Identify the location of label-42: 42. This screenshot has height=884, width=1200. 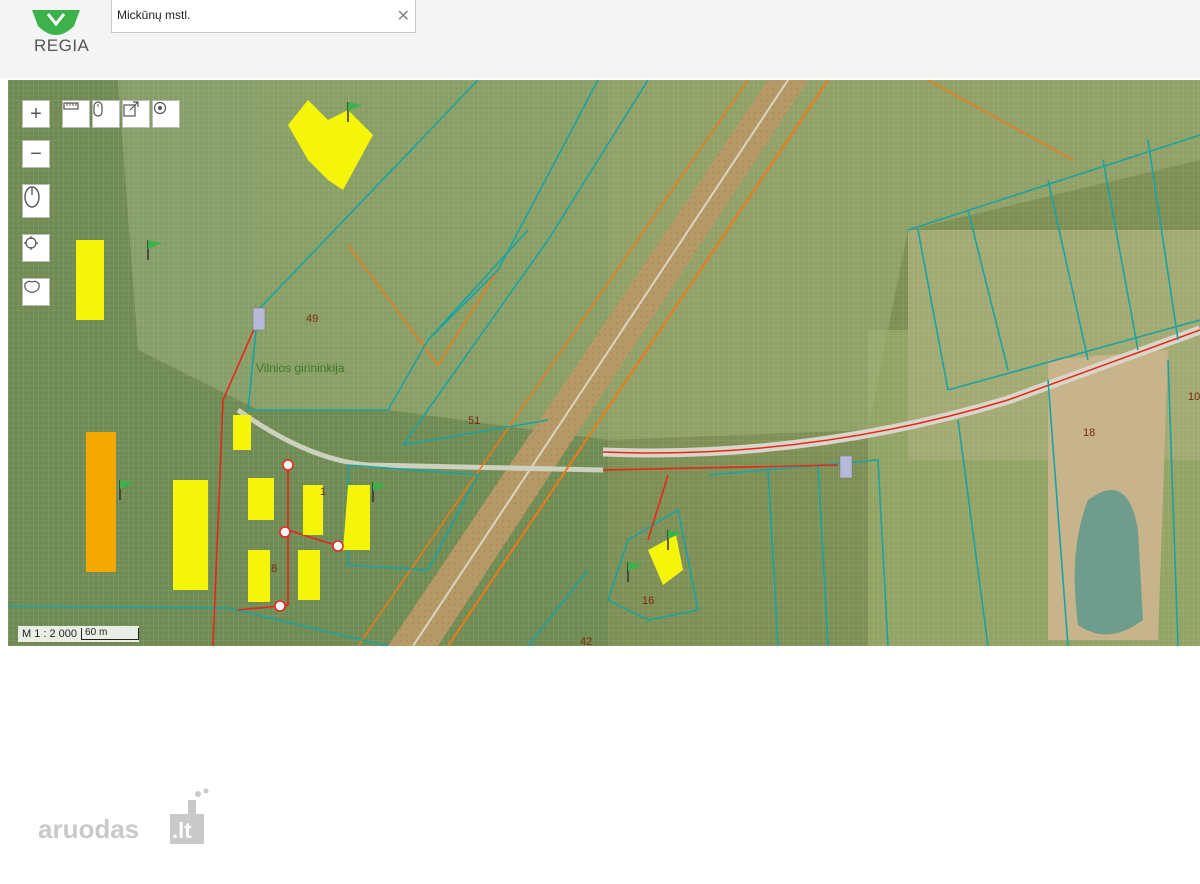
(586, 641).